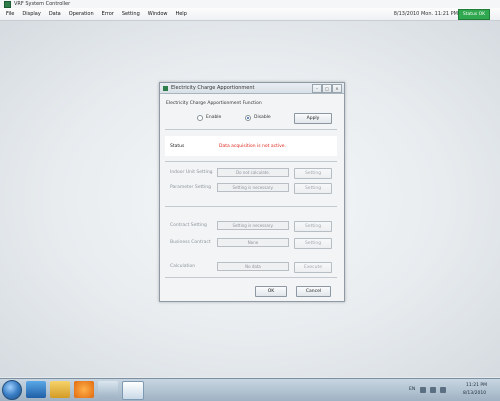 The width and height of the screenshot is (500, 401). I want to click on apply-button: Apply, so click(313, 118).